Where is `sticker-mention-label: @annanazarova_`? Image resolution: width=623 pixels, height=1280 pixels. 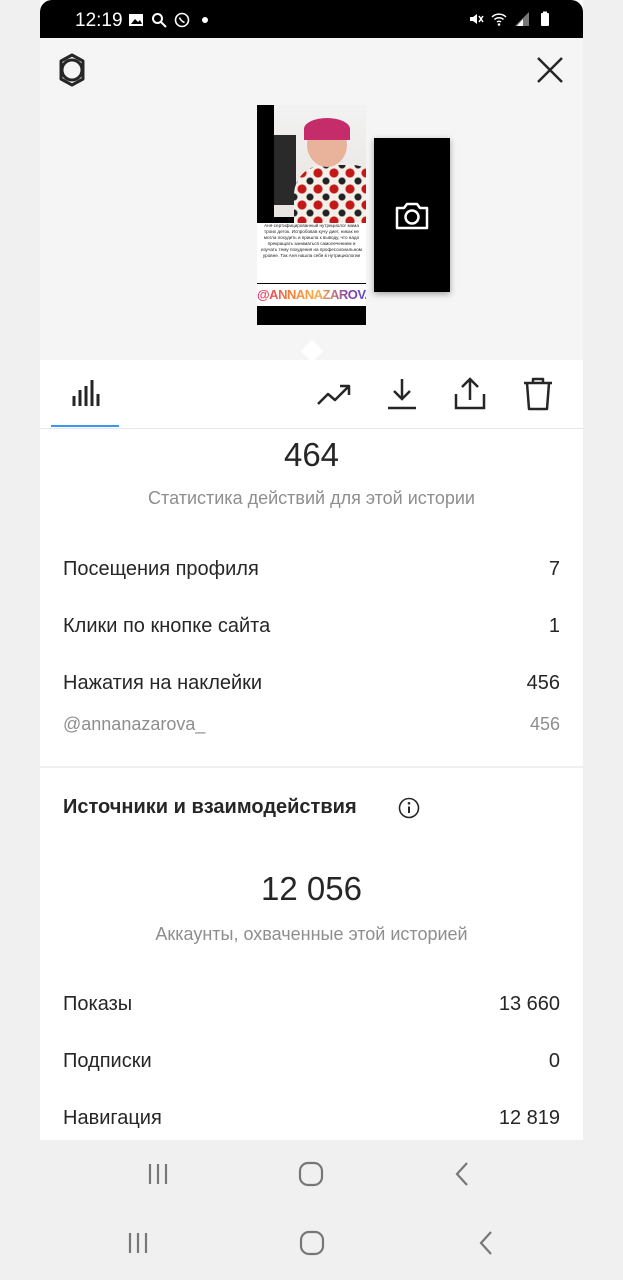
sticker-mention-label: @annanazarova_ is located at coordinates (134, 724).